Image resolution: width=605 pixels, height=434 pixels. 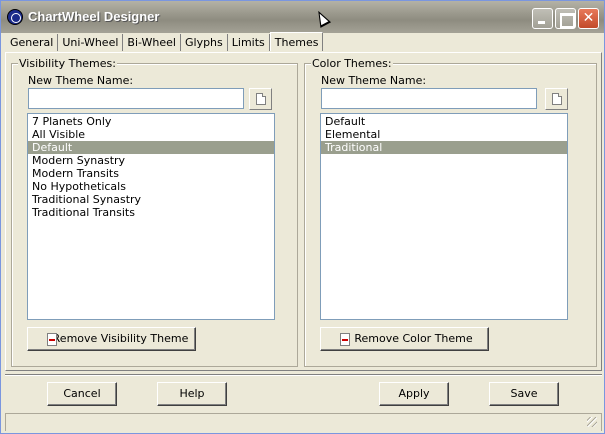 I want to click on cancel-button: Cancel, so click(x=82, y=394).